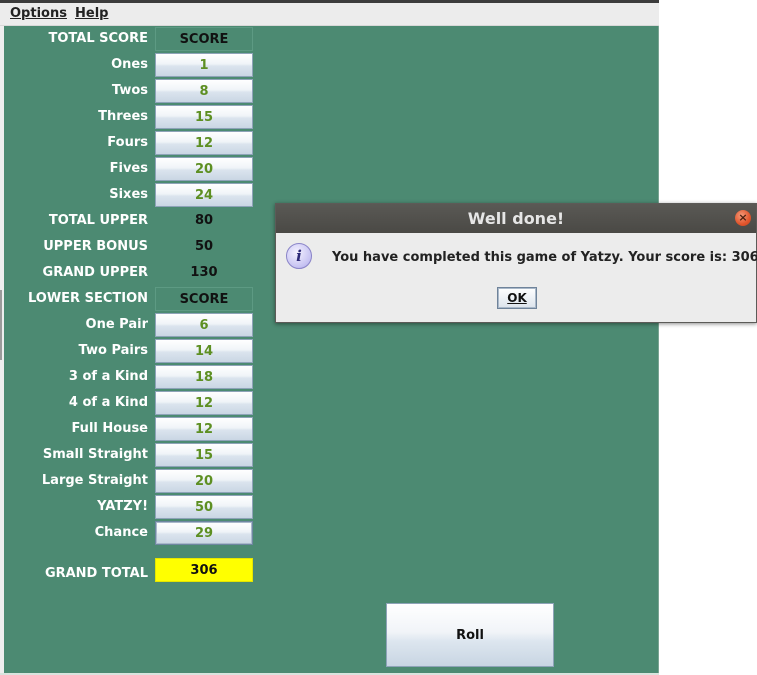  I want to click on score-button-chance: 29, so click(204, 533).